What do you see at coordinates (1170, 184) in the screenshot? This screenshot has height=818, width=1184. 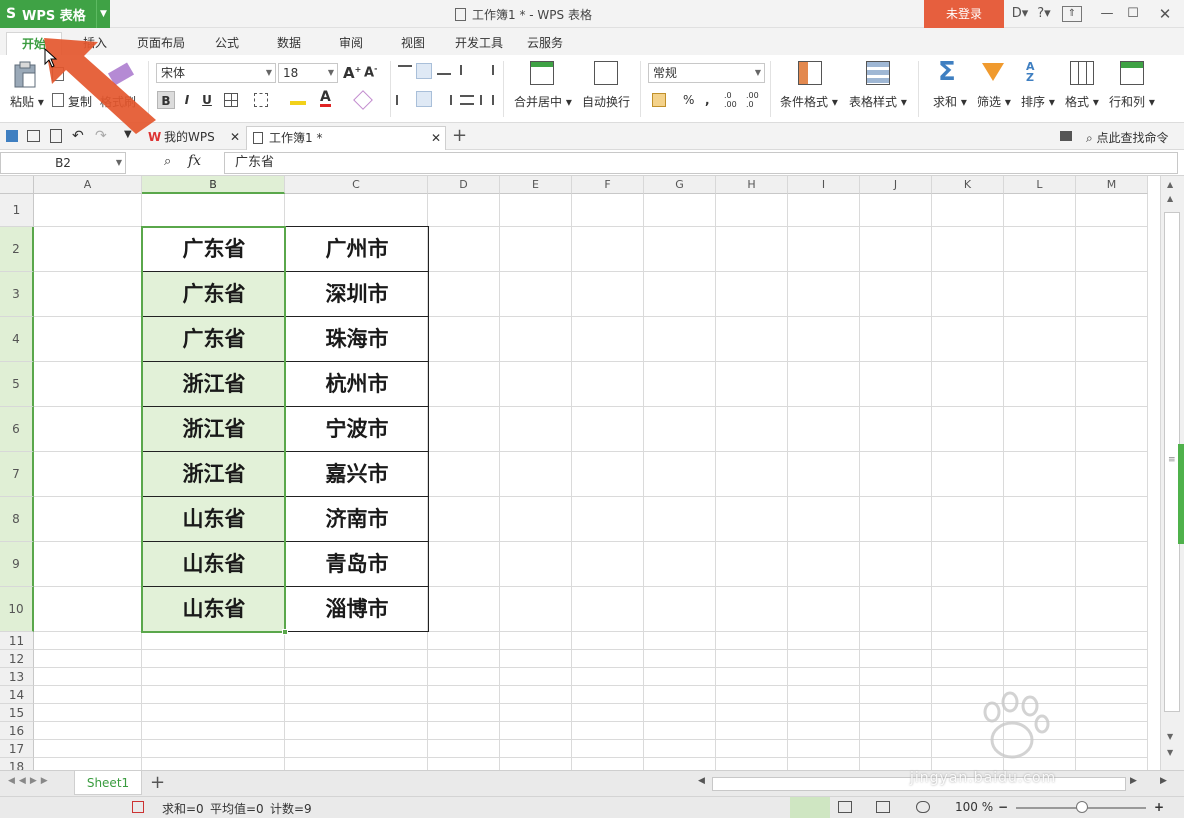 I see `scroll-up-icon: ▲` at bounding box center [1170, 184].